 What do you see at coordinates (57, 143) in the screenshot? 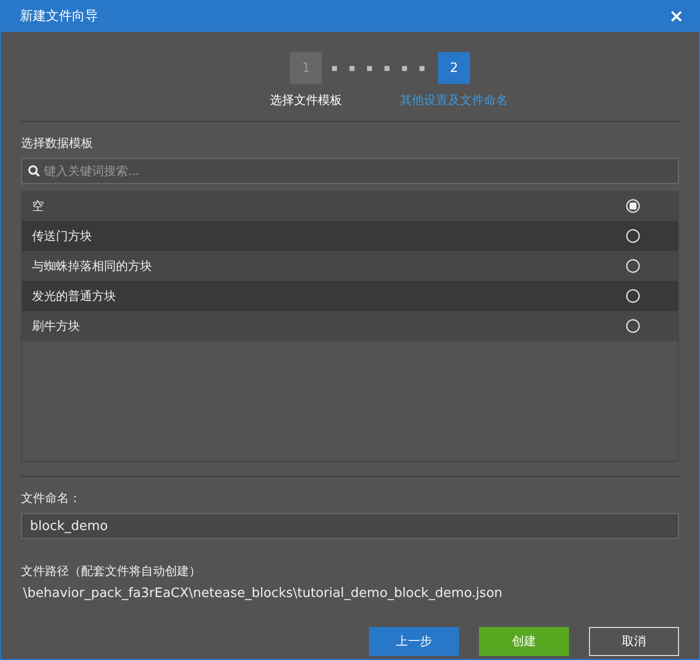
I see `section-label: 选择数据模板` at bounding box center [57, 143].